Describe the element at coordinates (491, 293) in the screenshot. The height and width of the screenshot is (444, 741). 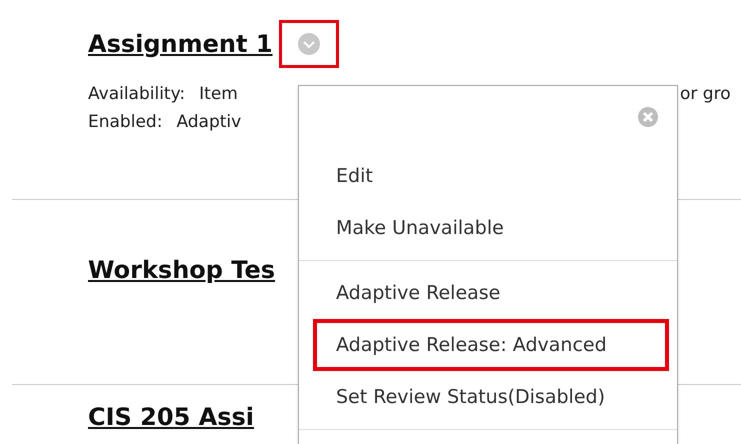
I see `menu-item: Adaptive Release` at that location.